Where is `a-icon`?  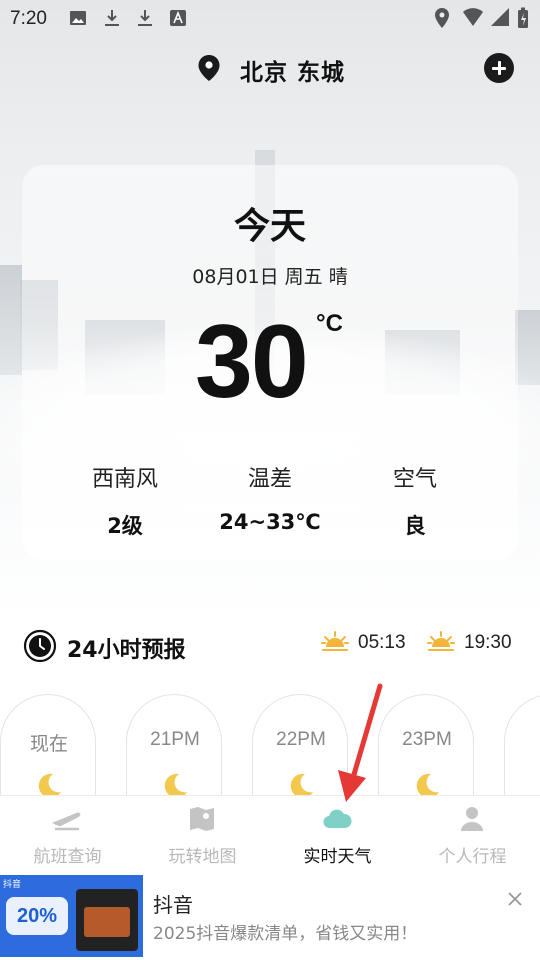 a-icon is located at coordinates (178, 18).